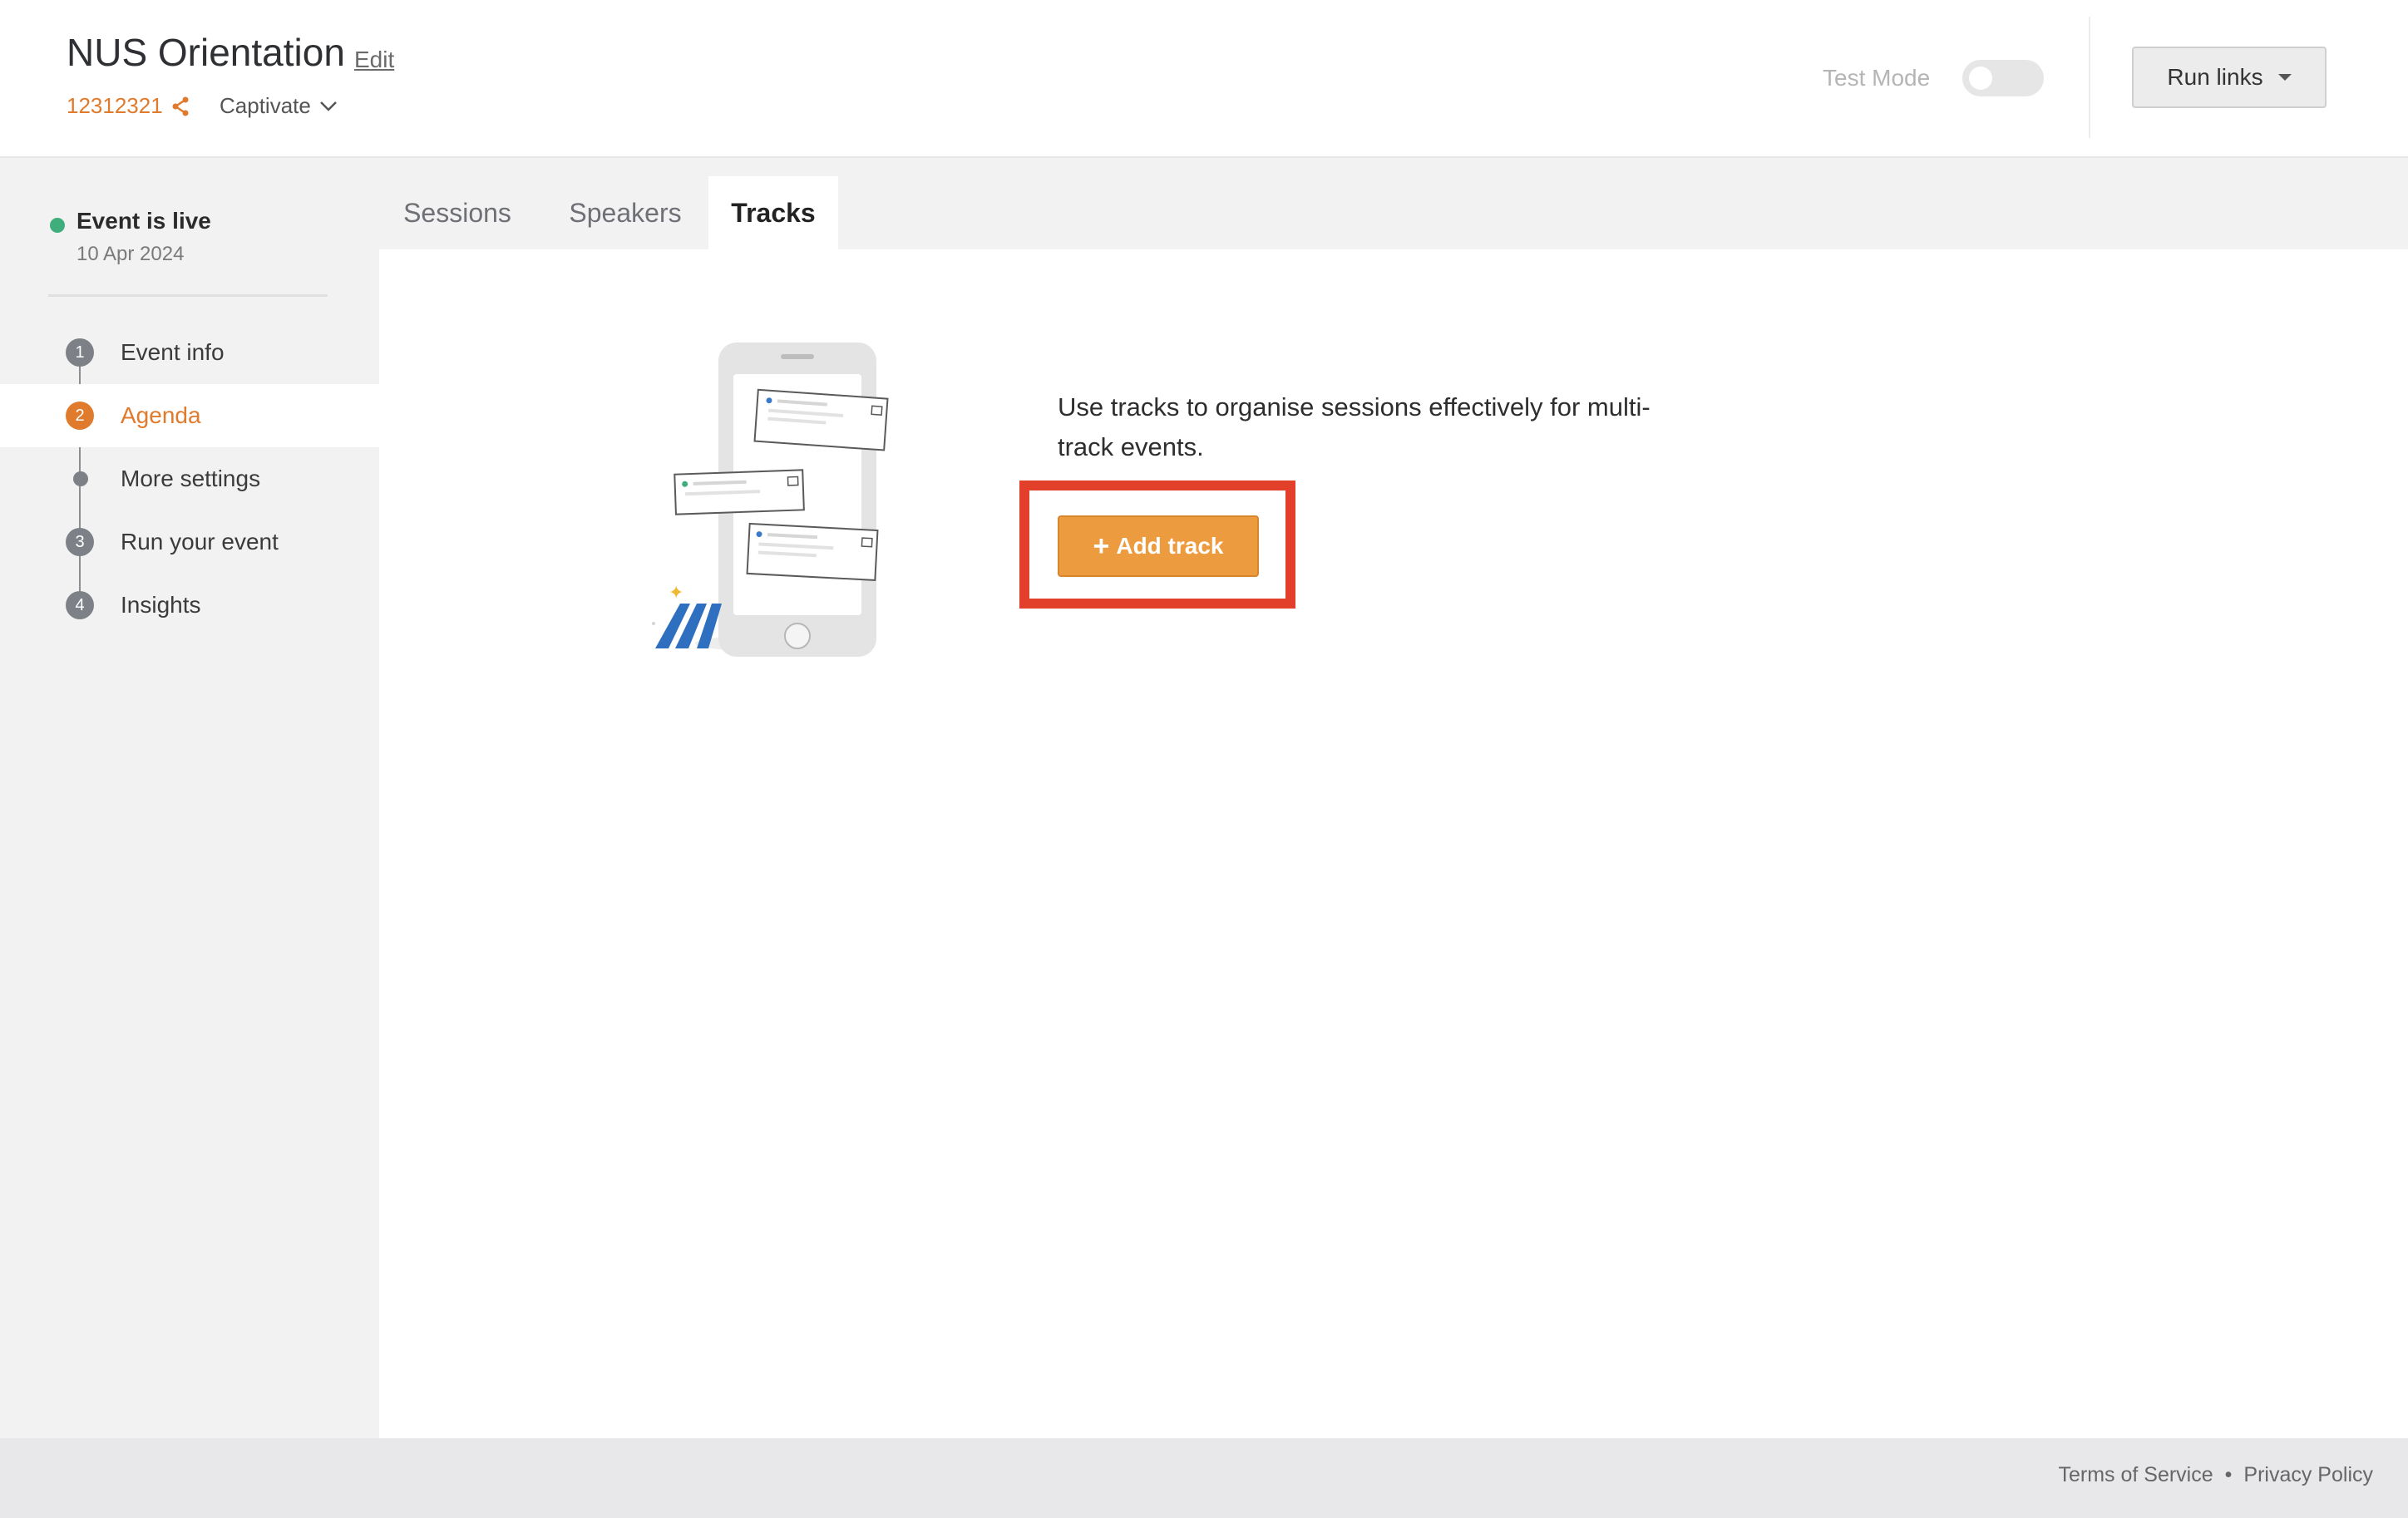  I want to click on sidebar-item-insights: 4 Insights, so click(190, 605).